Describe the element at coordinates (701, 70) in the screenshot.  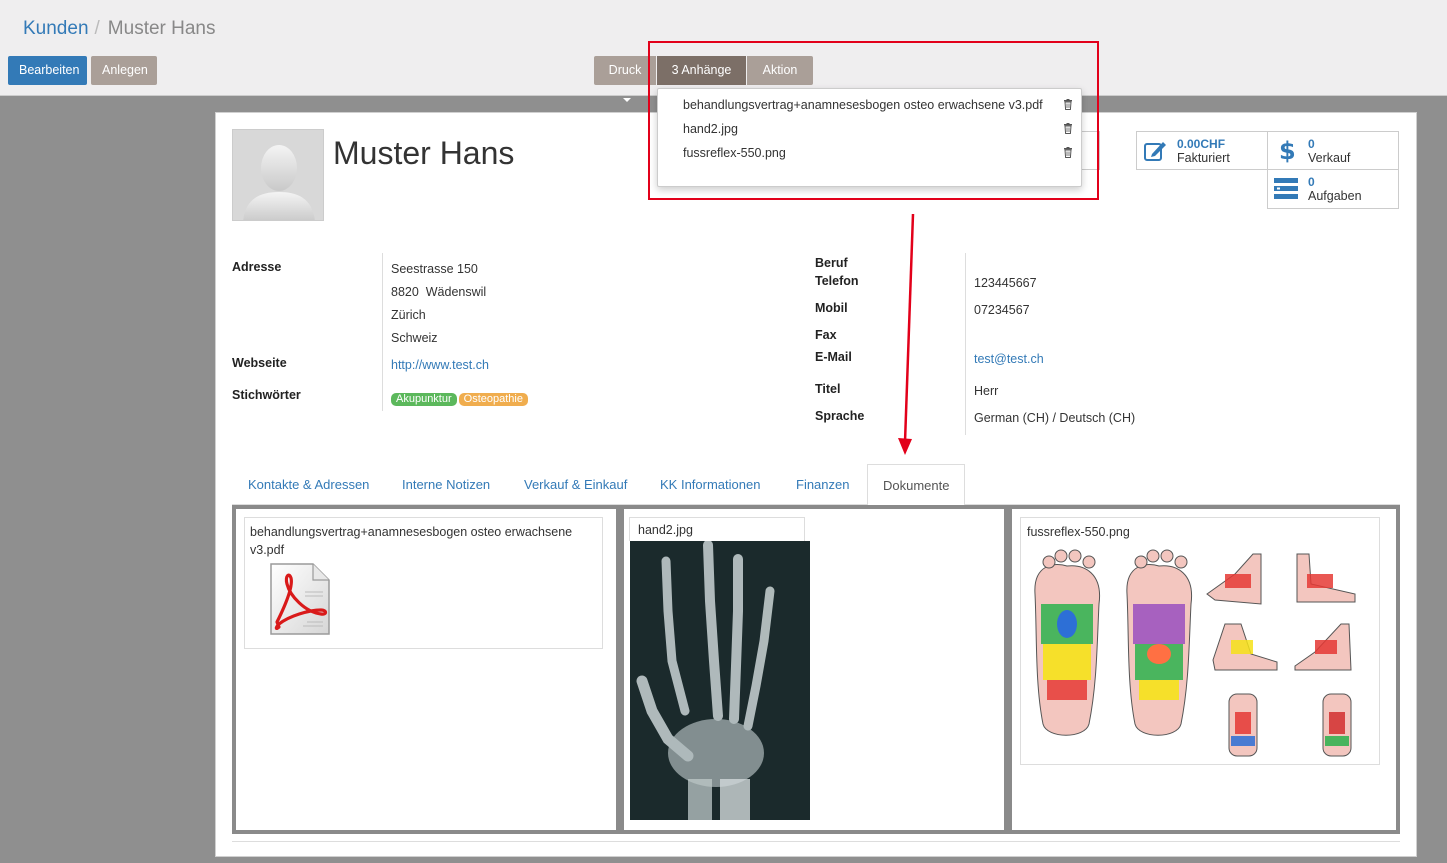
I see `attachments-label: 3 Anhänge` at that location.